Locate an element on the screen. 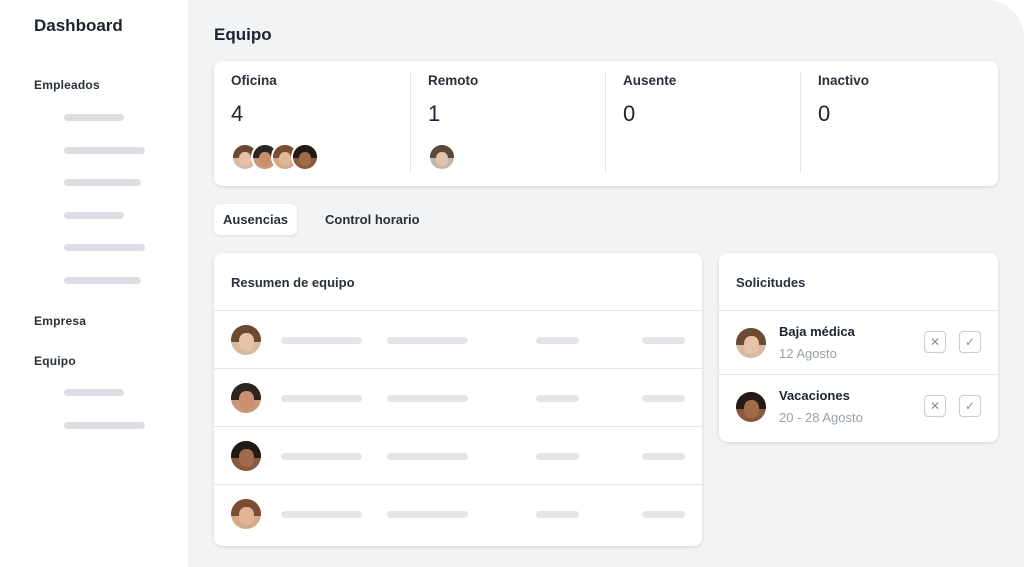 This screenshot has height=567, width=1024. stat-inactivo: Inactivo 0 is located at coordinates (897, 123).